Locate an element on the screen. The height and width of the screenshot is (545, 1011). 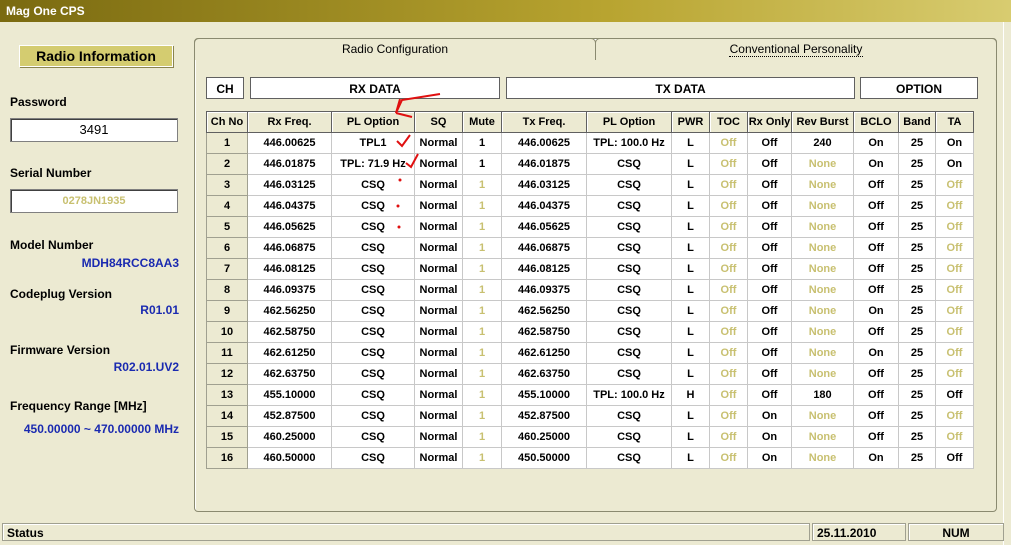
cell-rev-burst: 180 is located at coordinates (822, 395).